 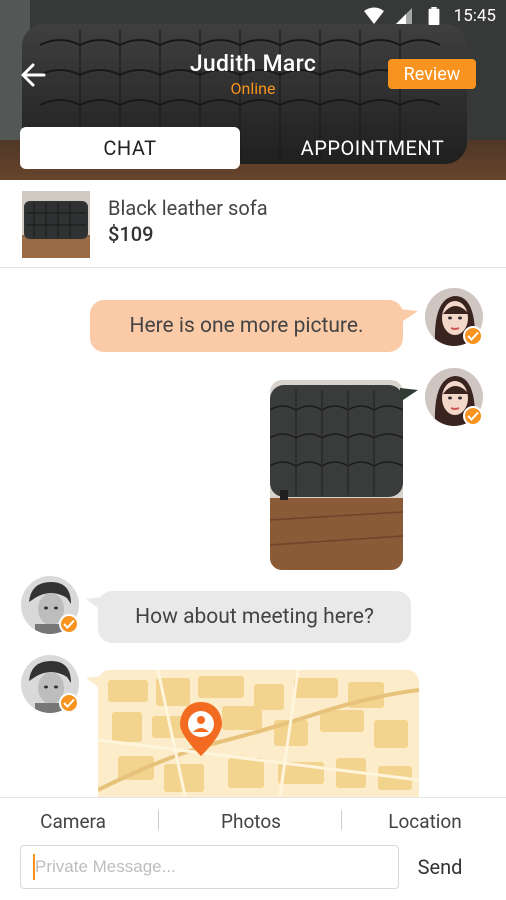 I want to click on wifi-icon, so click(x=373, y=15).